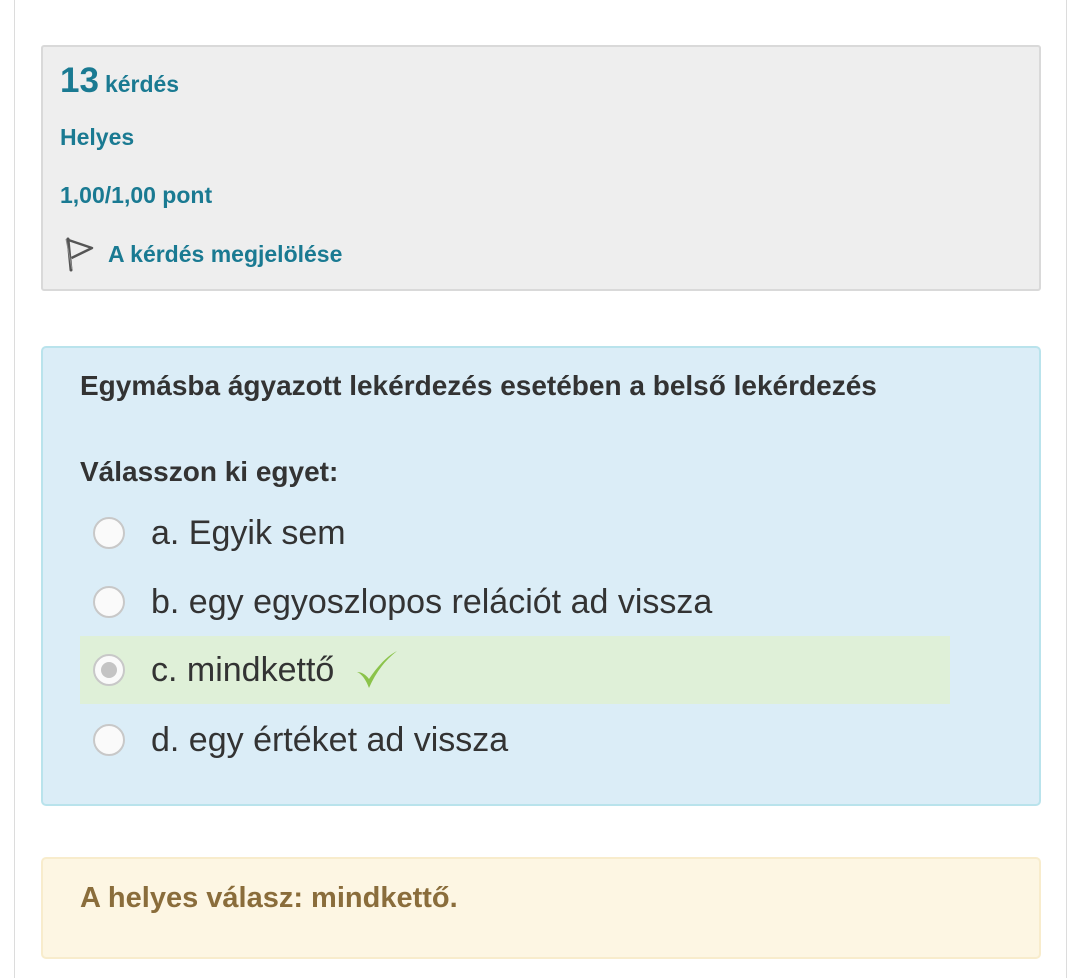 The height and width of the screenshot is (978, 1080). I want to click on answer-option-d: d. egy értéket ad vissza, so click(515, 740).